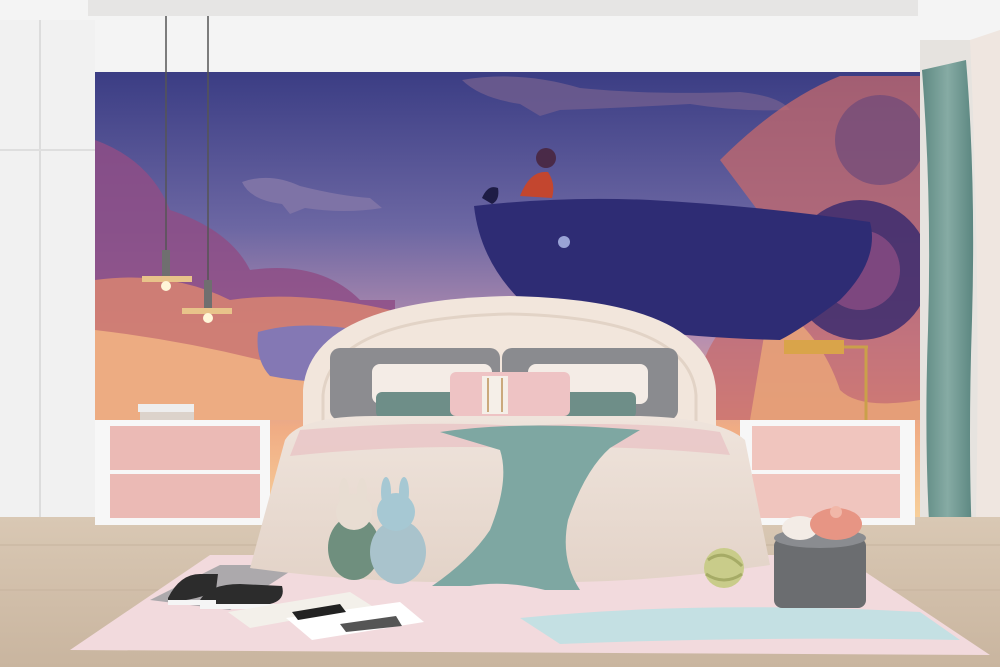 This screenshot has width=1000, height=667. What do you see at coordinates (820, 557) in the screenshot?
I see `ottoman` at bounding box center [820, 557].